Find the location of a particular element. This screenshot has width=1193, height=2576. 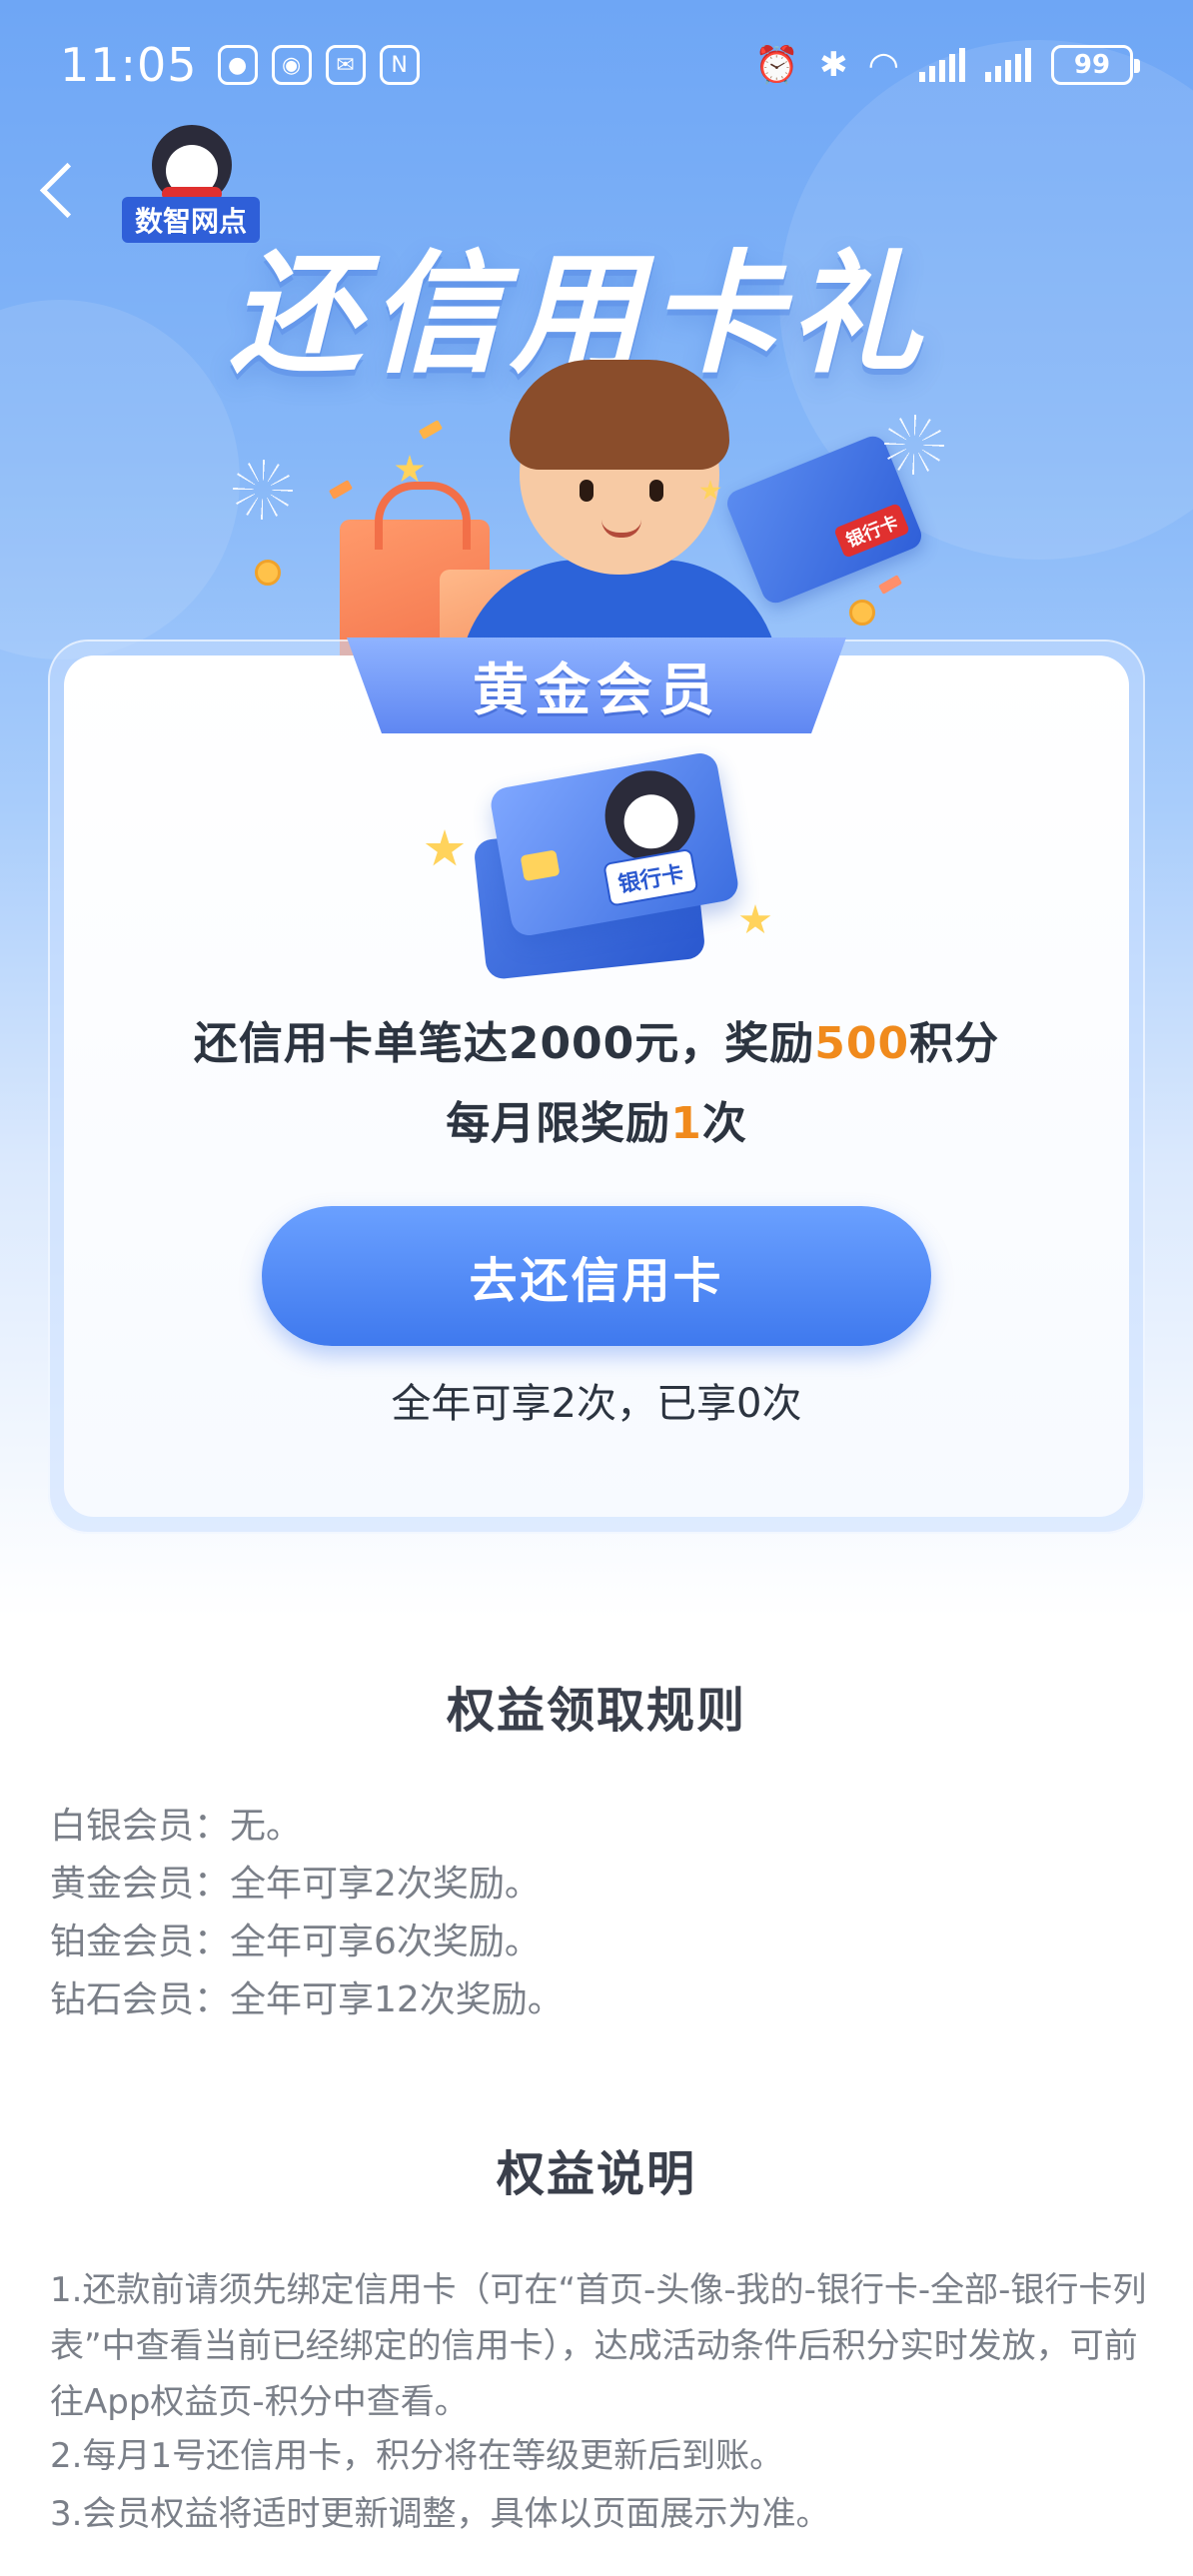

status-time: 11:05 is located at coordinates (129, 65).